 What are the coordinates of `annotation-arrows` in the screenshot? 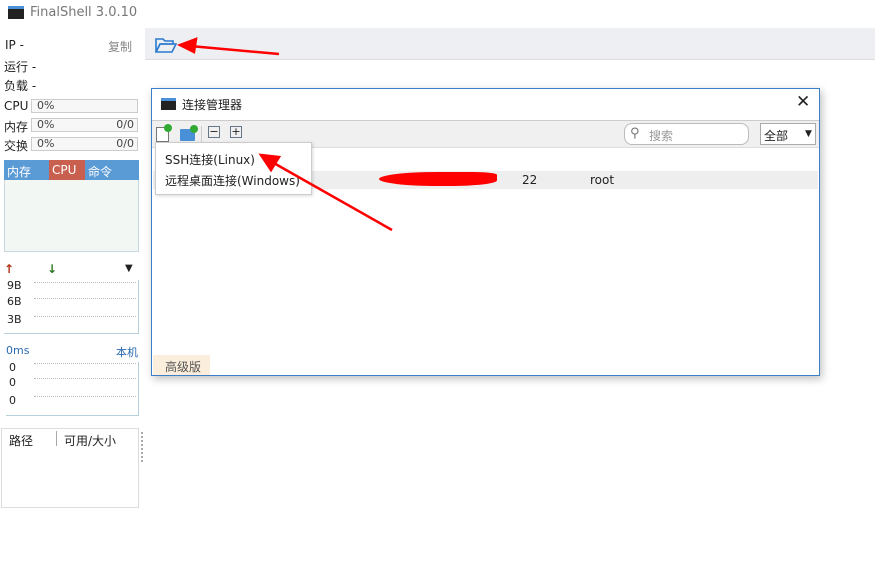 It's located at (284, 134).